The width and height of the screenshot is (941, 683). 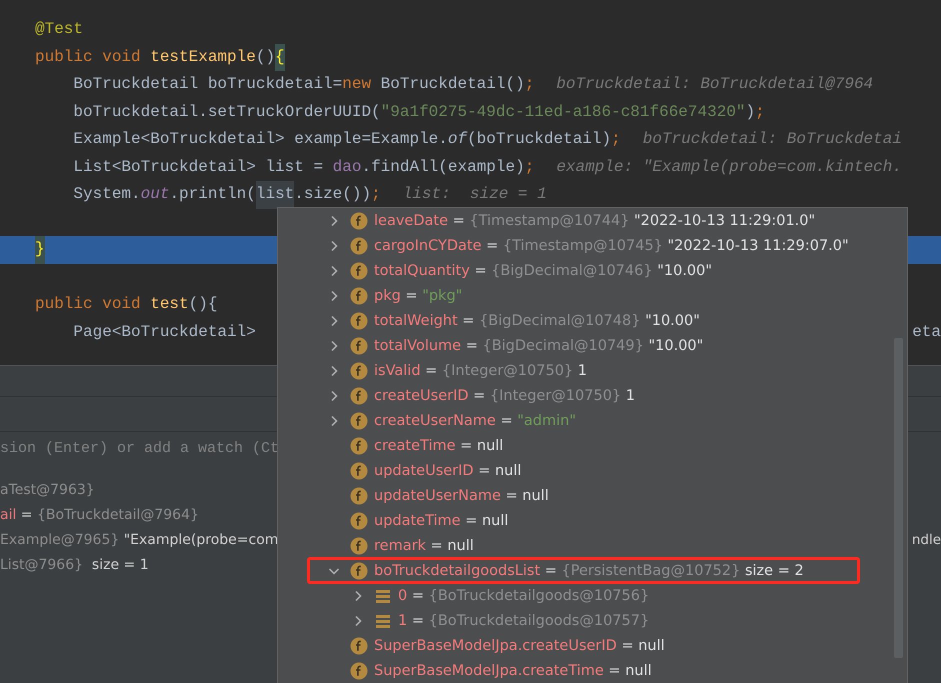 What do you see at coordinates (592, 270) in the screenshot?
I see `variable-row: totalQuantity = {BigDecimal@10746} "10.00"` at bounding box center [592, 270].